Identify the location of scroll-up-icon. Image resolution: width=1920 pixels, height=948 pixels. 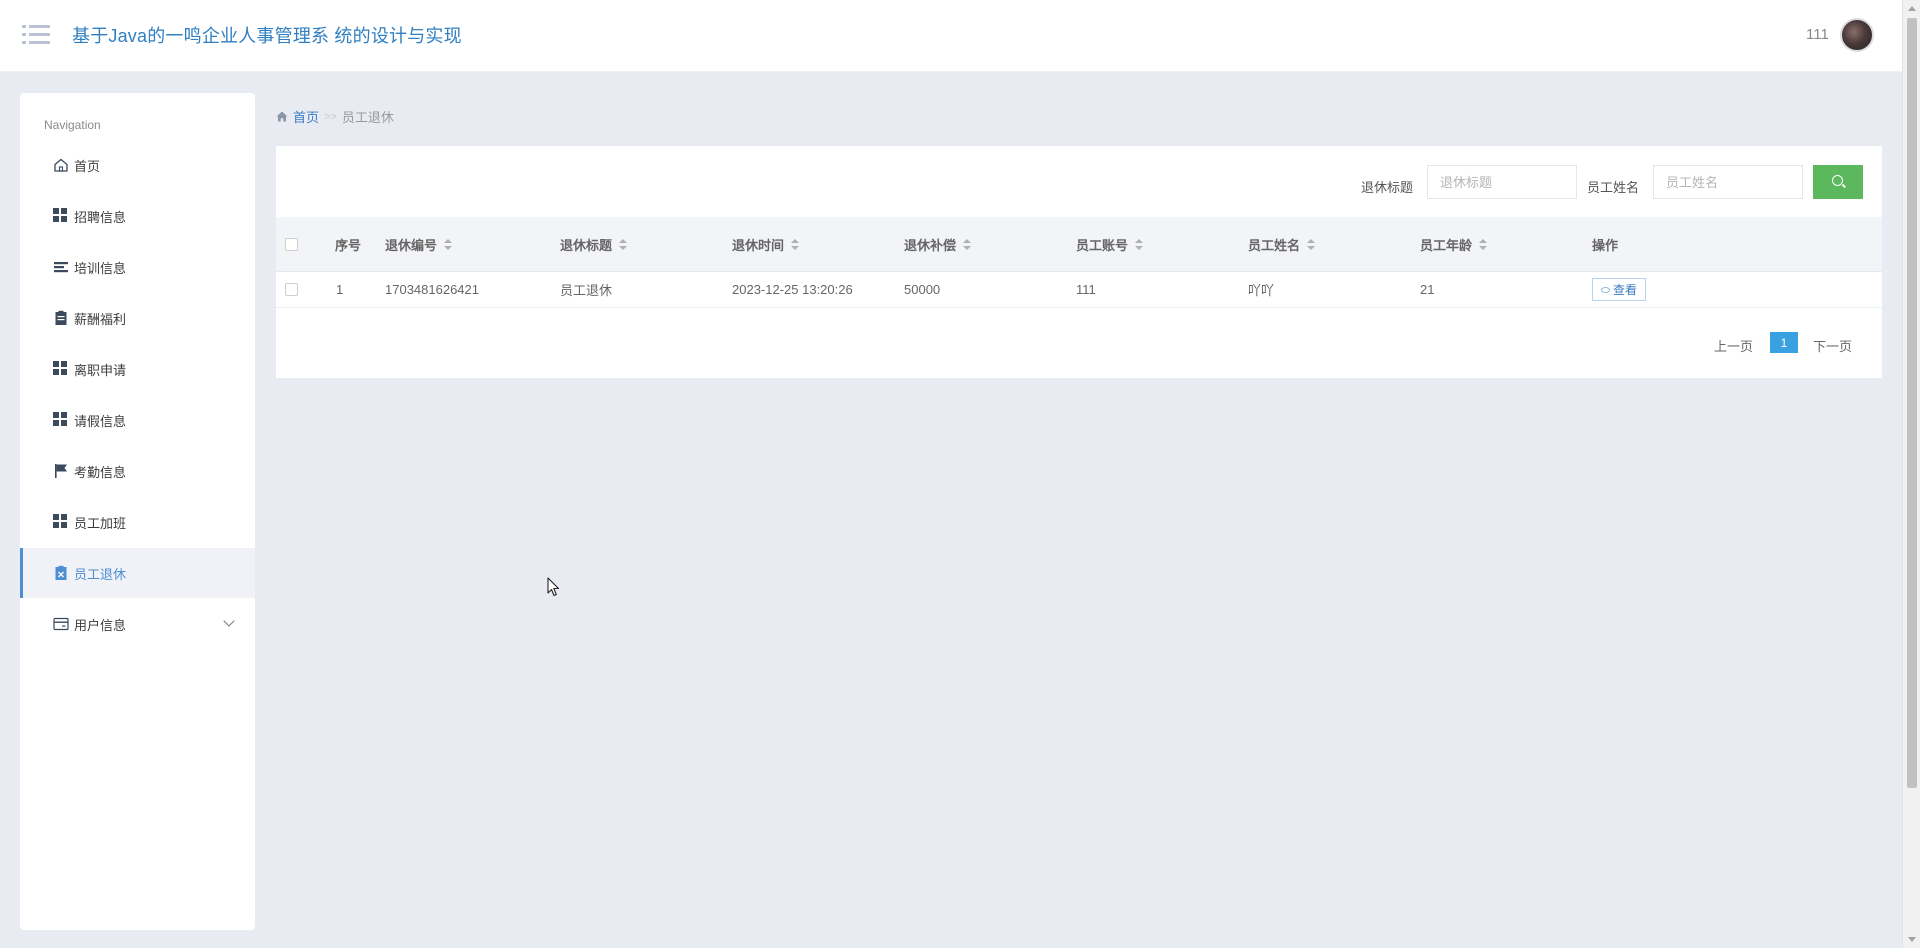
(1912, 8).